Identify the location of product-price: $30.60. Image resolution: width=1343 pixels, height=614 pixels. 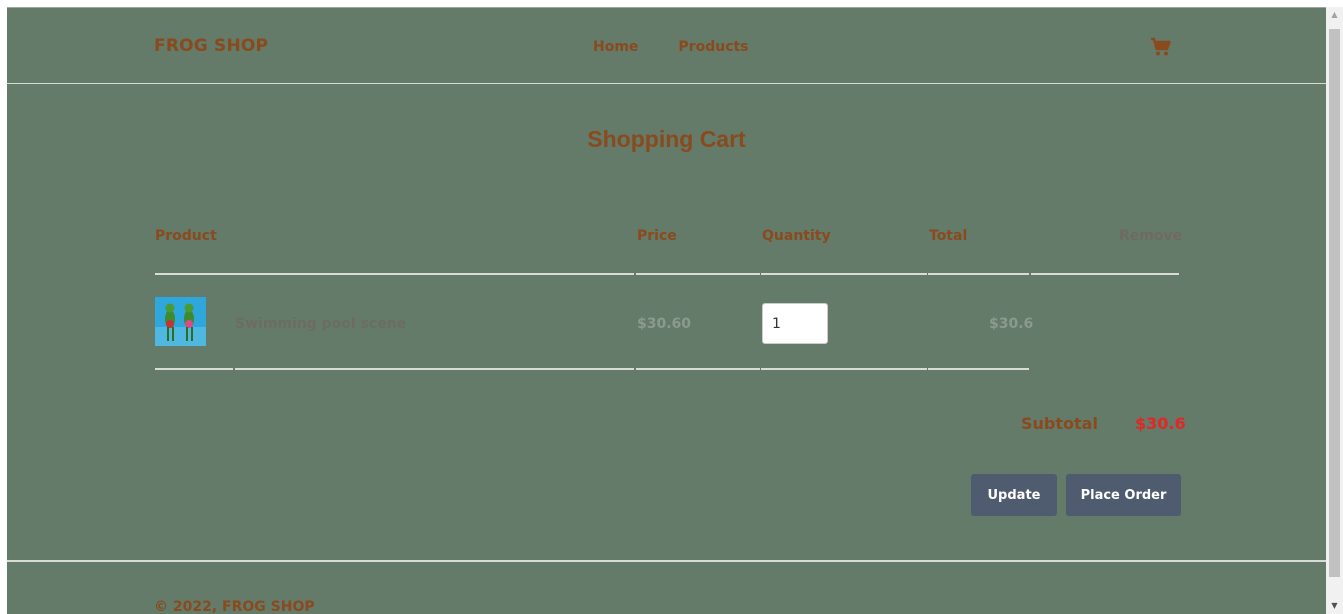
(664, 324).